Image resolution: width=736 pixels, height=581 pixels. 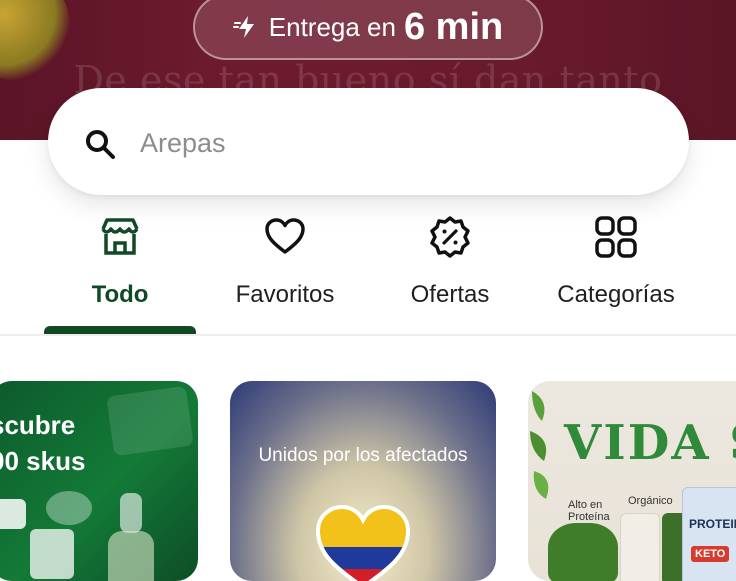 What do you see at coordinates (43, 461) in the screenshot?
I see `card-line: 00 skus` at bounding box center [43, 461].